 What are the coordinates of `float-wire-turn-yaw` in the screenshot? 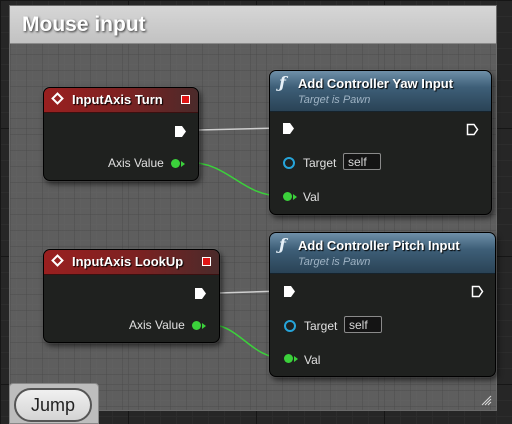 It's located at (234, 179).